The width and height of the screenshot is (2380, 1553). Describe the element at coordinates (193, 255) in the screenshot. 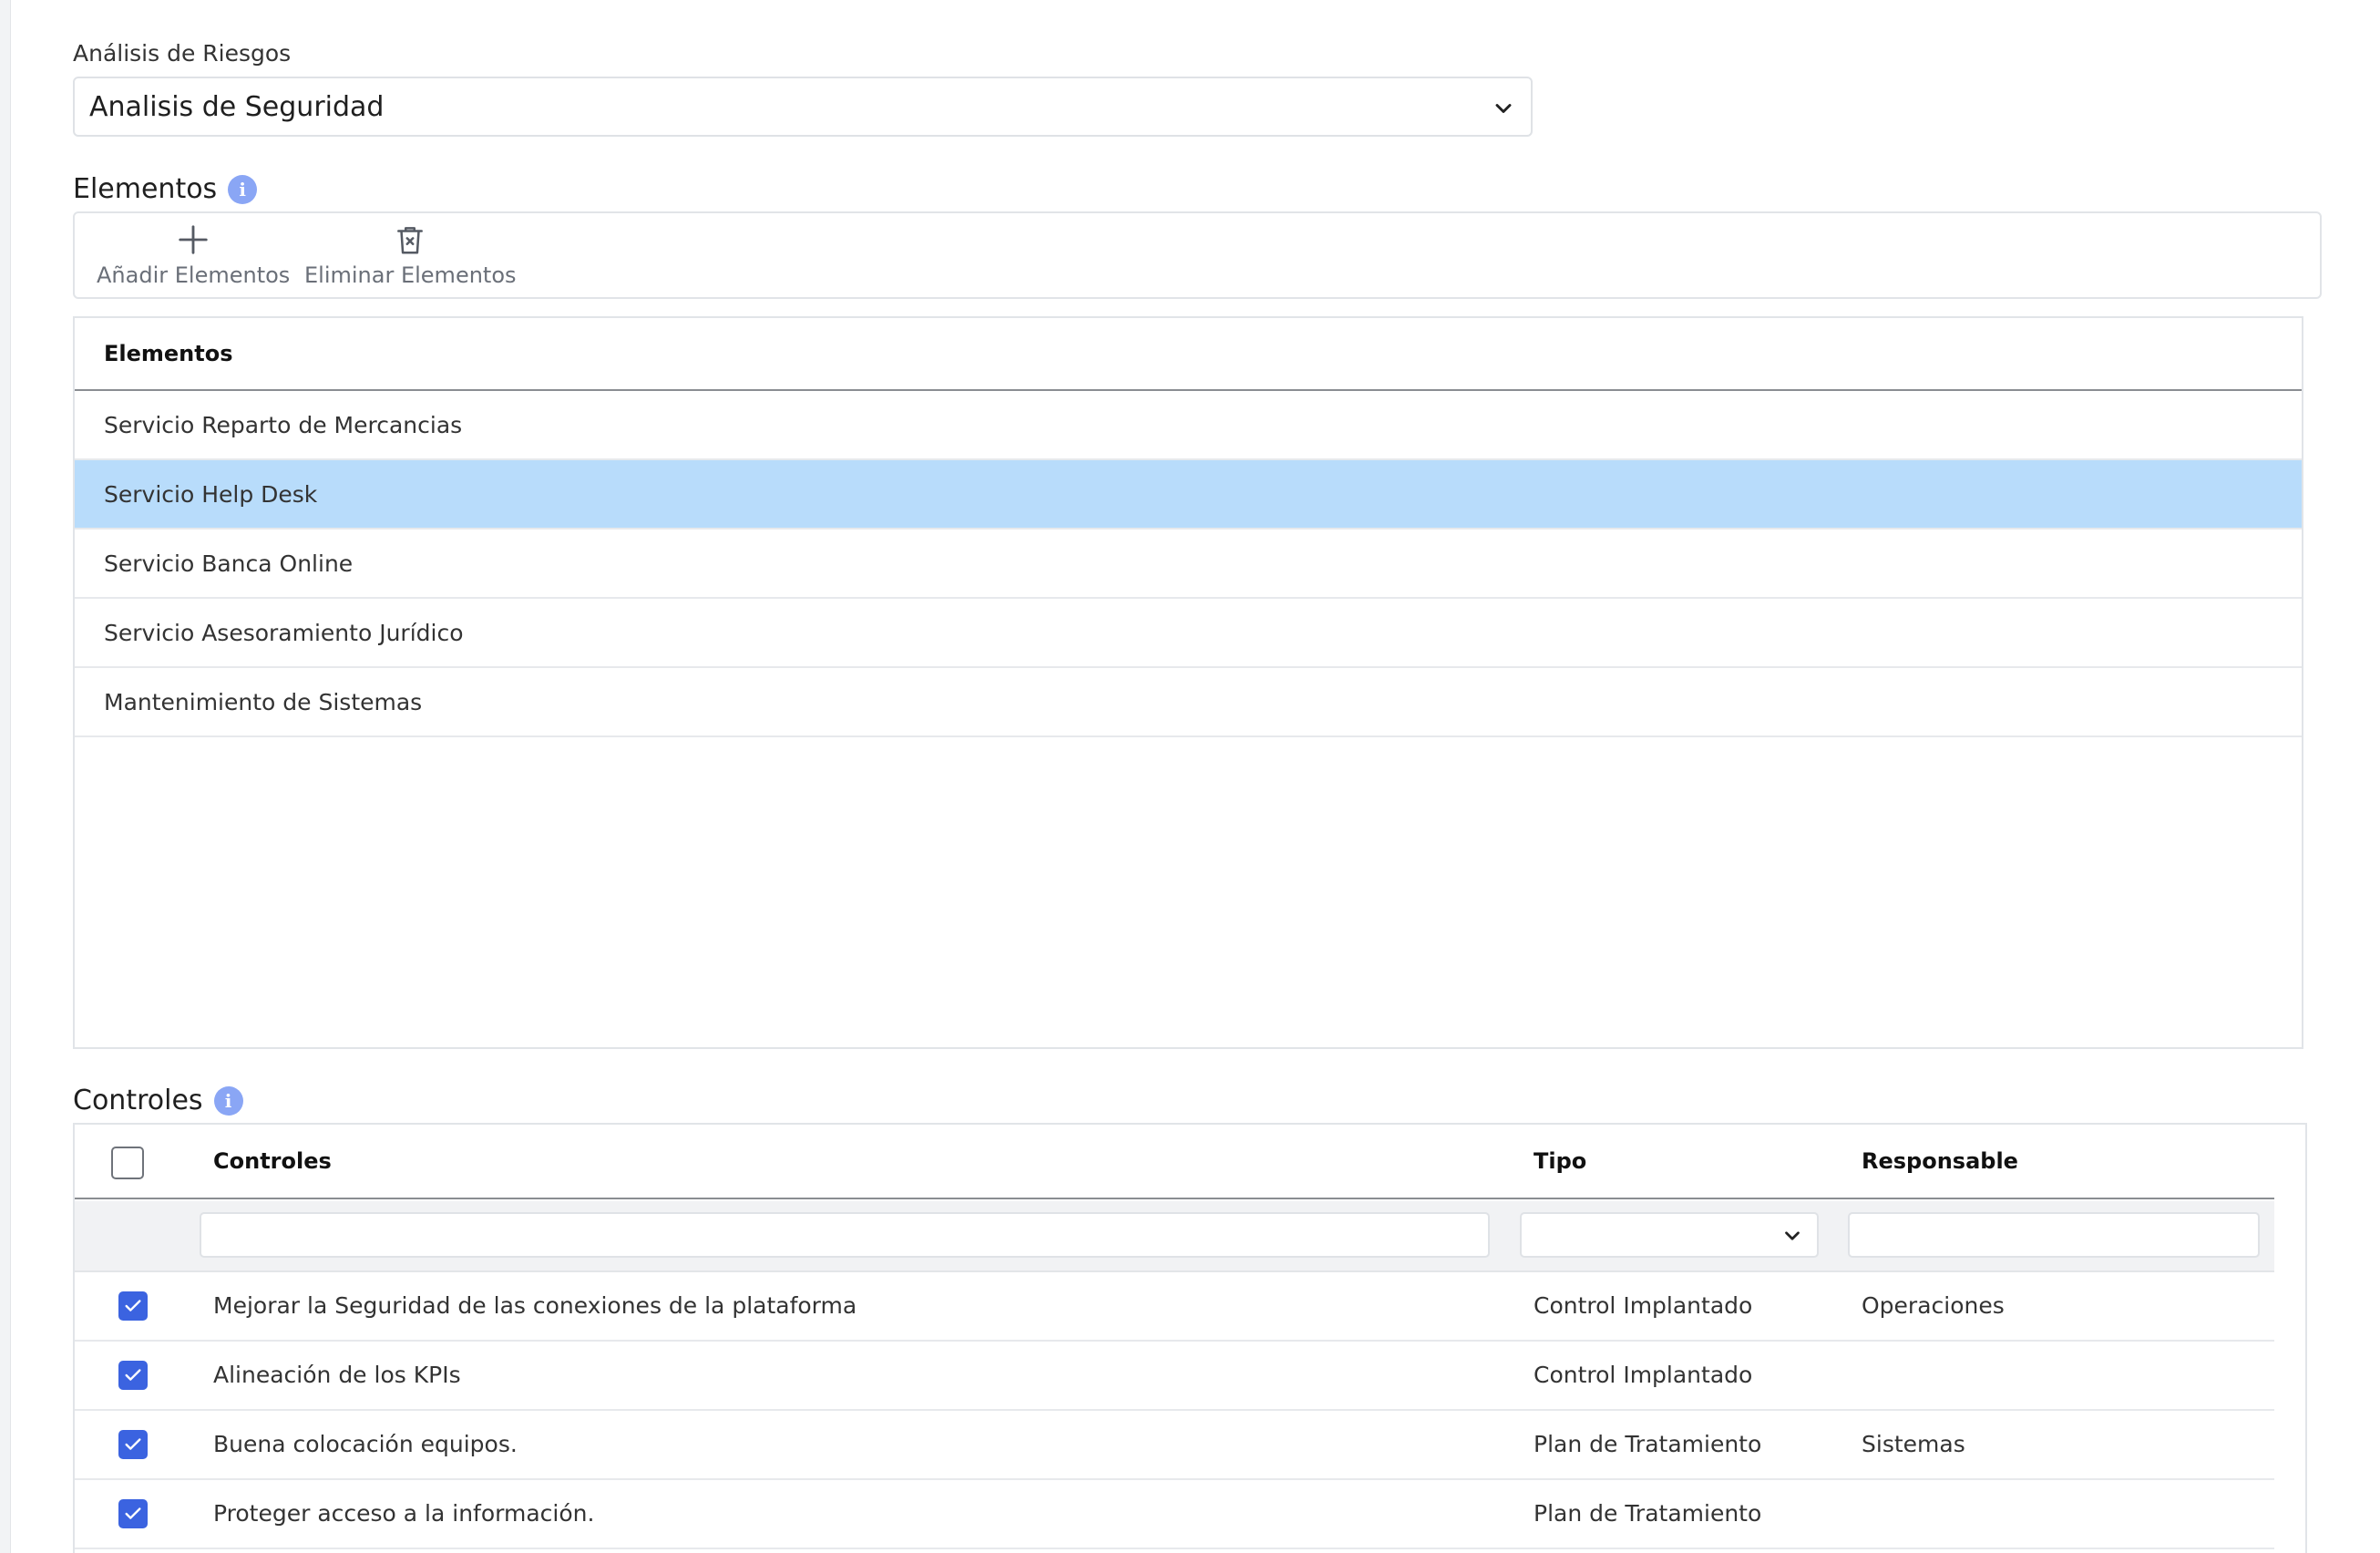

I see `add-elements-button: Añadir Elementos` at that location.